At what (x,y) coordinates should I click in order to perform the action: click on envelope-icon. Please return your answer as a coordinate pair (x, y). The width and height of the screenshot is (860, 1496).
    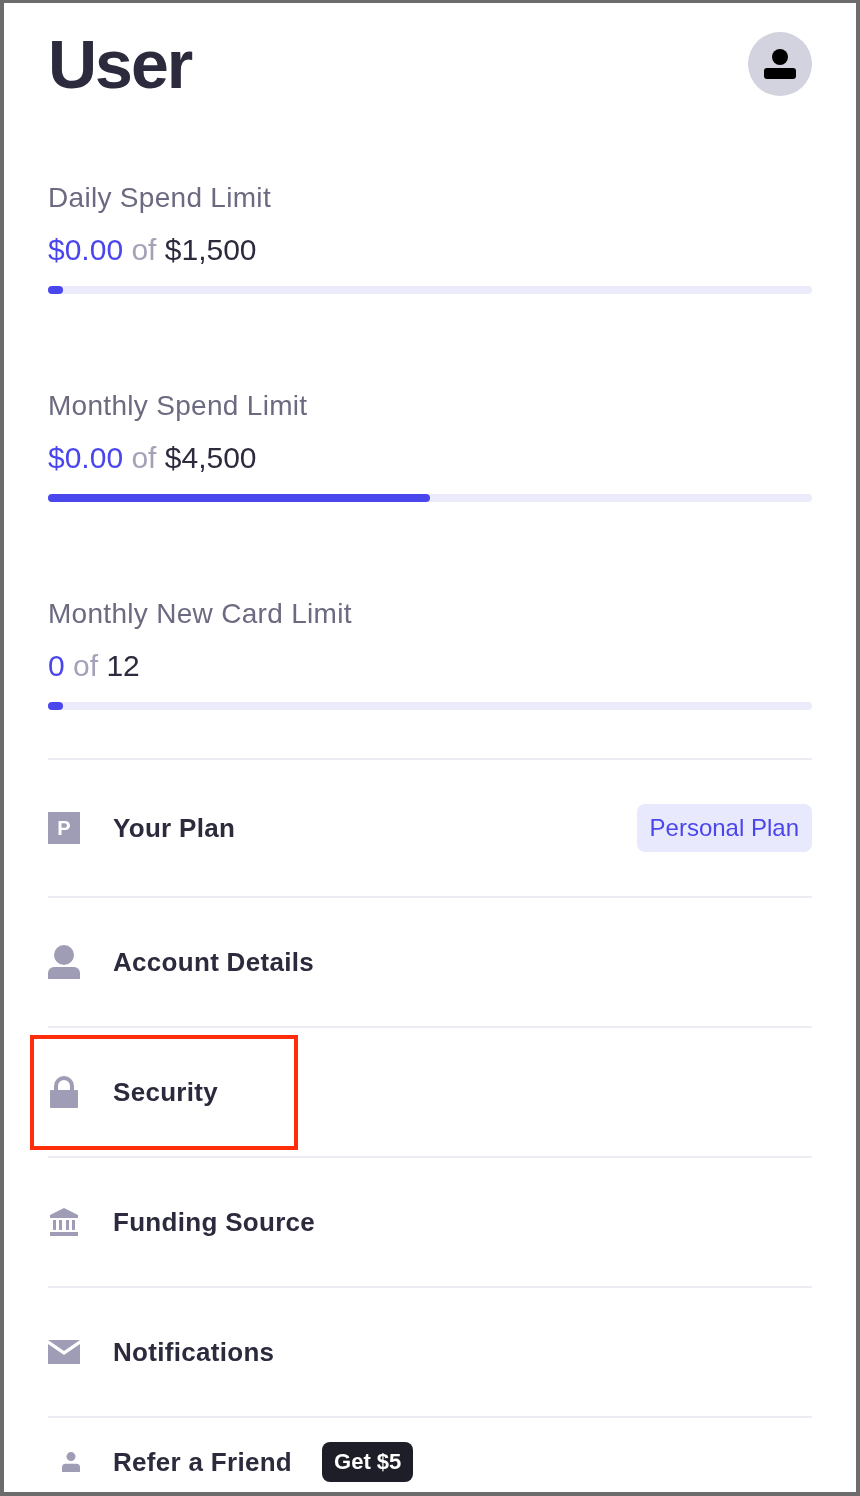
    Looking at the image, I should click on (64, 1352).